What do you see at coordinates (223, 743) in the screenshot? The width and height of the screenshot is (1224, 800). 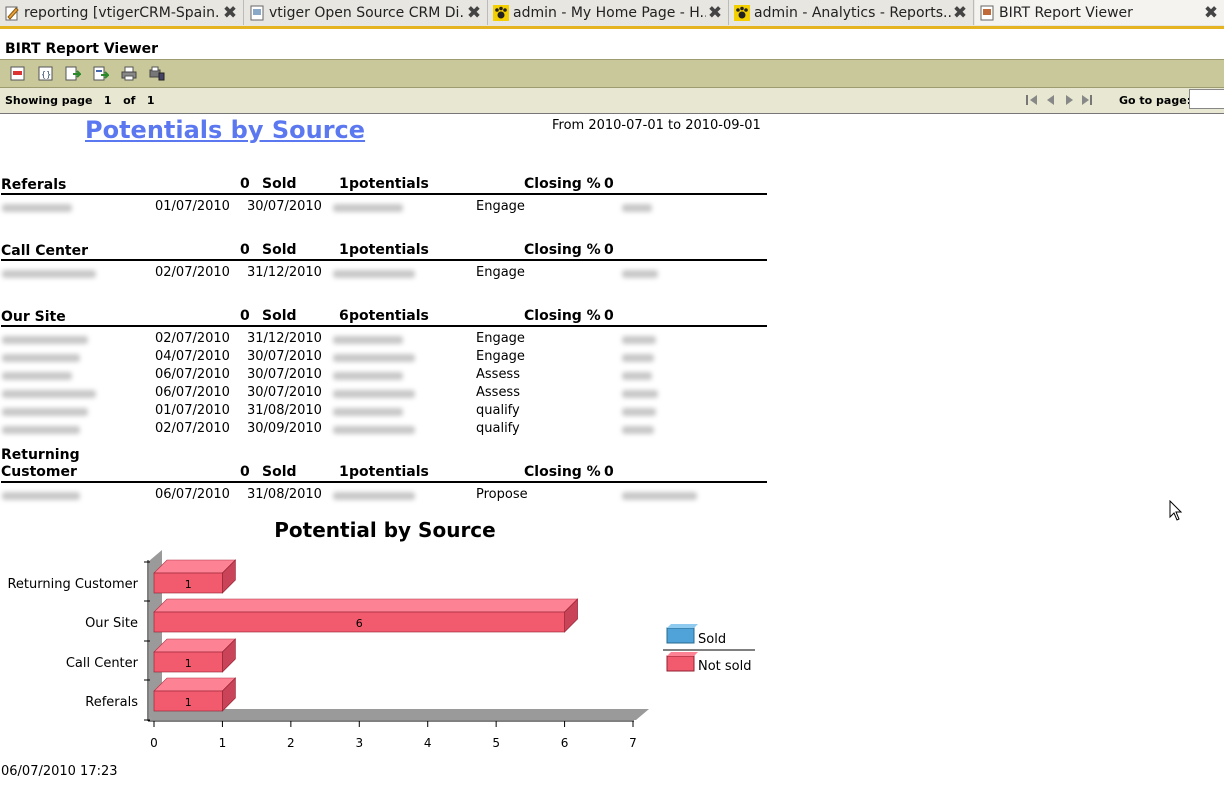 I see `x-tick-label: 1` at bounding box center [223, 743].